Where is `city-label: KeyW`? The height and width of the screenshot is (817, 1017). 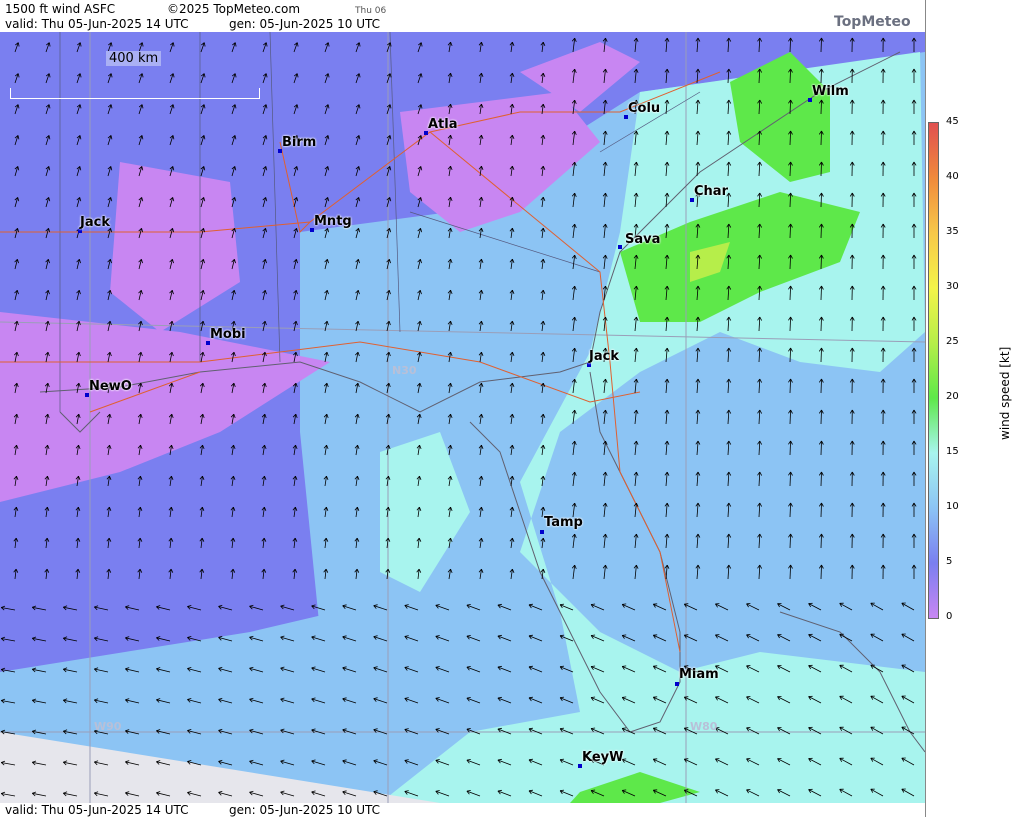 city-label: KeyW is located at coordinates (603, 757).